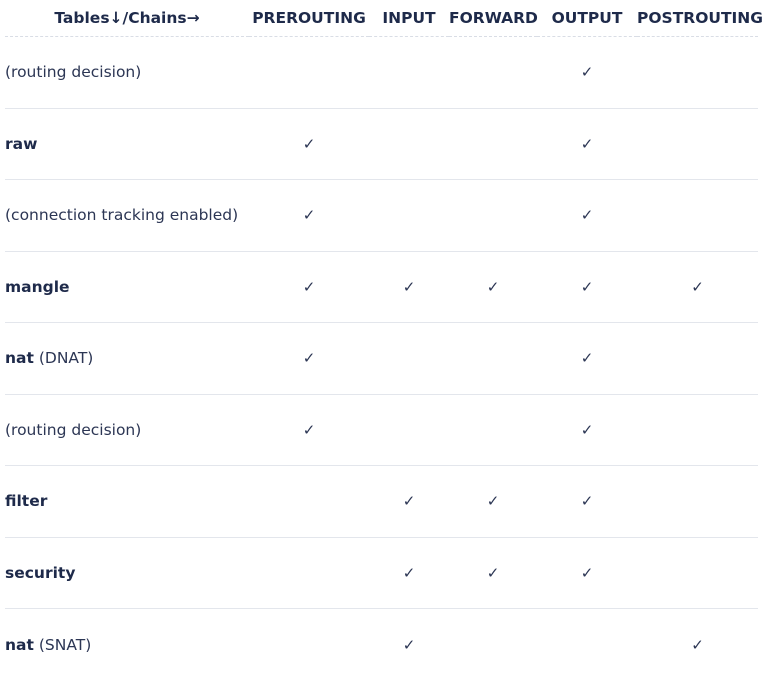 The height and width of the screenshot is (680, 764). Describe the element at coordinates (697, 18) in the screenshot. I see `chain-header-postrouting: POSTROUTING` at that location.